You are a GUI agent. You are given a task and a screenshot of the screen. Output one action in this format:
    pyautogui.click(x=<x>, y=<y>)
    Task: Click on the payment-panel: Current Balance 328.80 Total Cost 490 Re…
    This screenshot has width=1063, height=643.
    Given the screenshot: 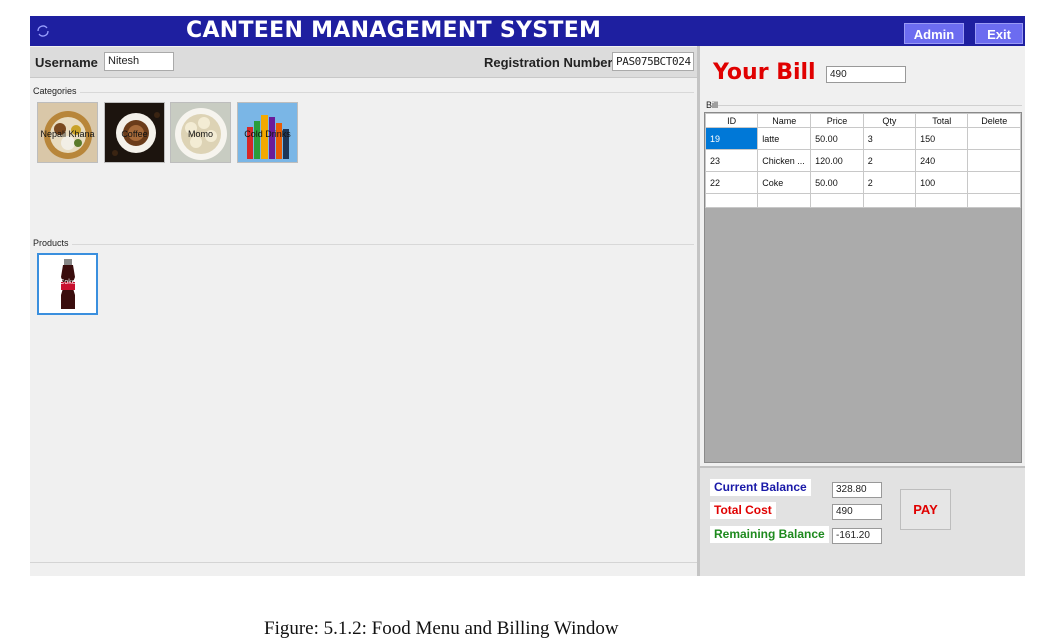 What is the action you would take?
    pyautogui.click(x=862, y=521)
    